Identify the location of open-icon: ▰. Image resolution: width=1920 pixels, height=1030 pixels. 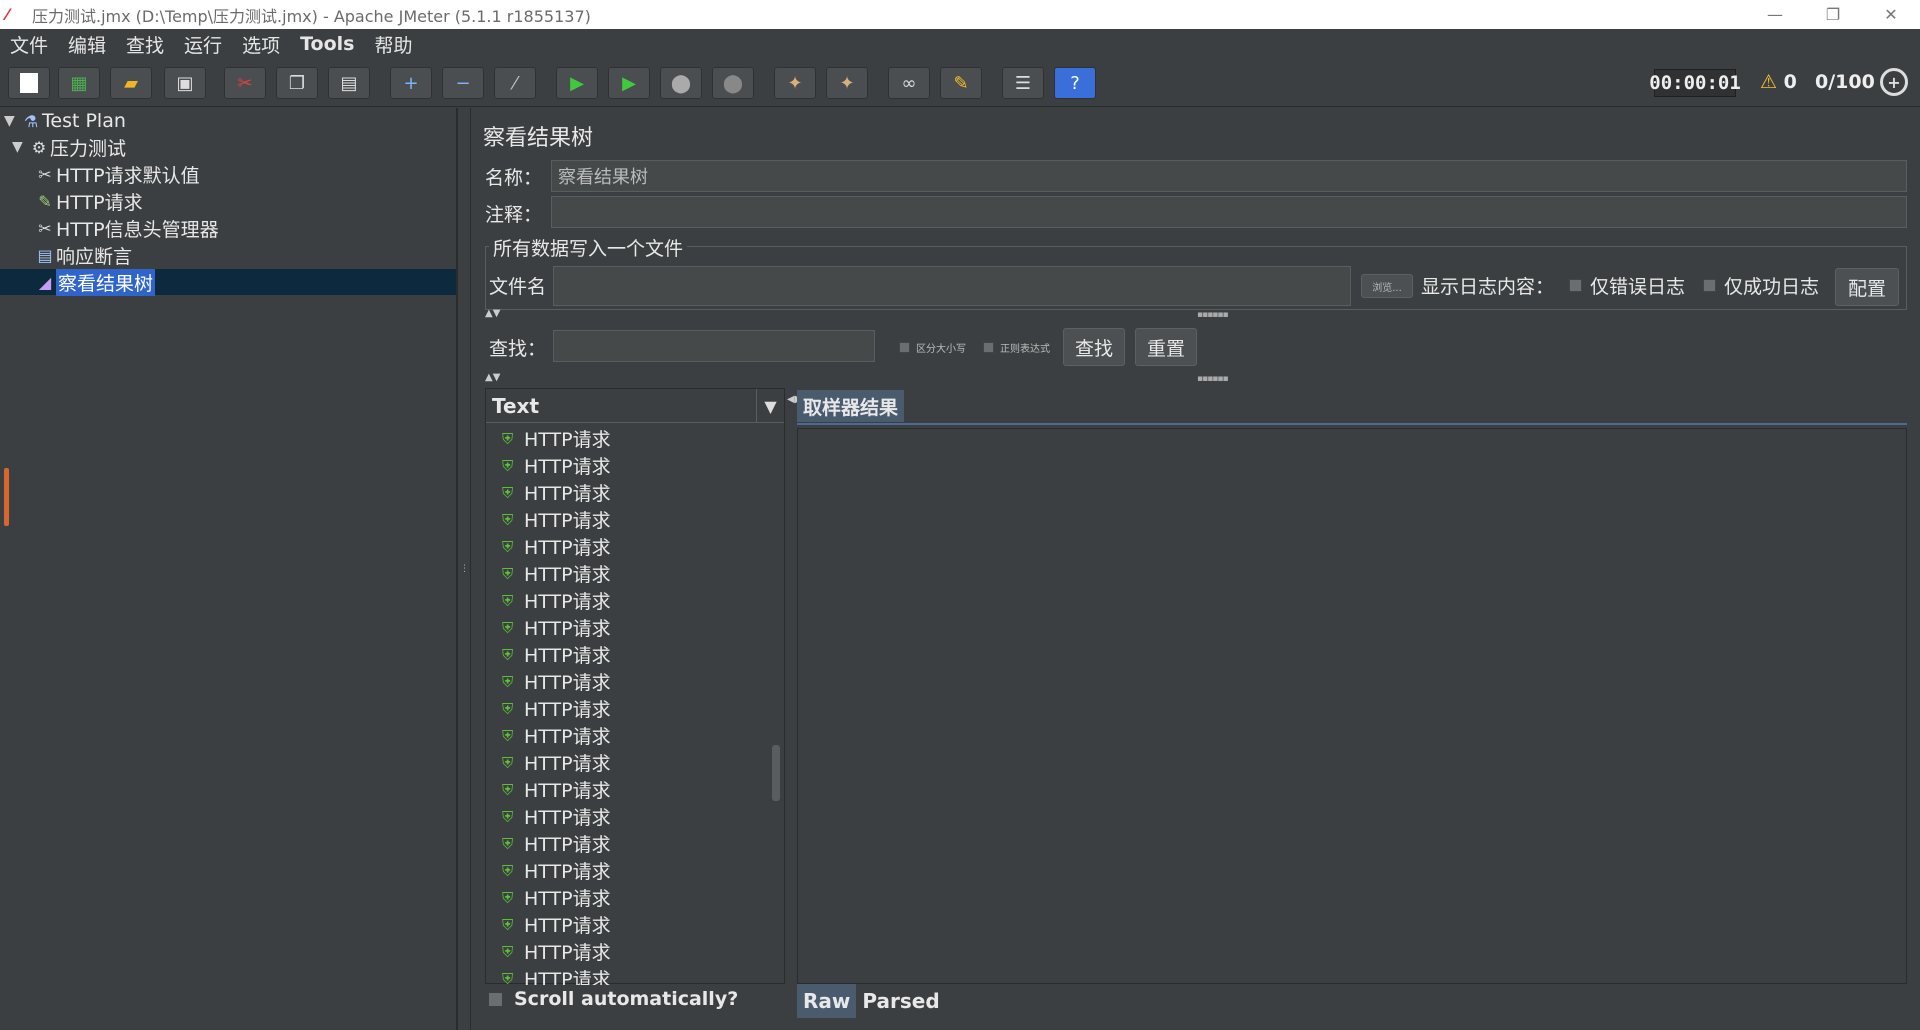
(131, 83).